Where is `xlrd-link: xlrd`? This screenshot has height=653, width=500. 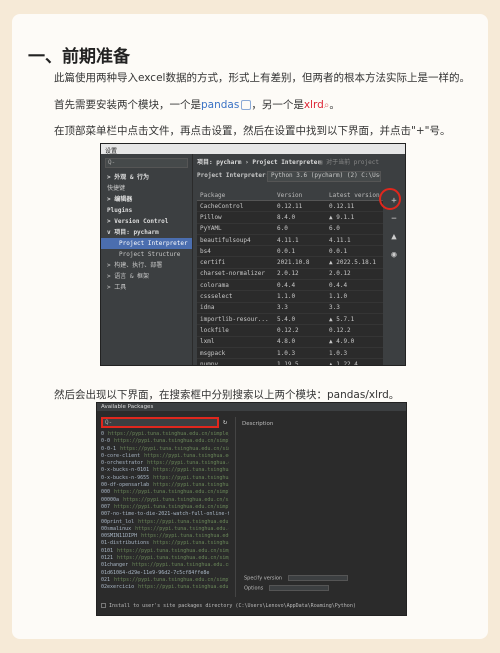
xlrd-link: xlrd is located at coordinates (314, 105).